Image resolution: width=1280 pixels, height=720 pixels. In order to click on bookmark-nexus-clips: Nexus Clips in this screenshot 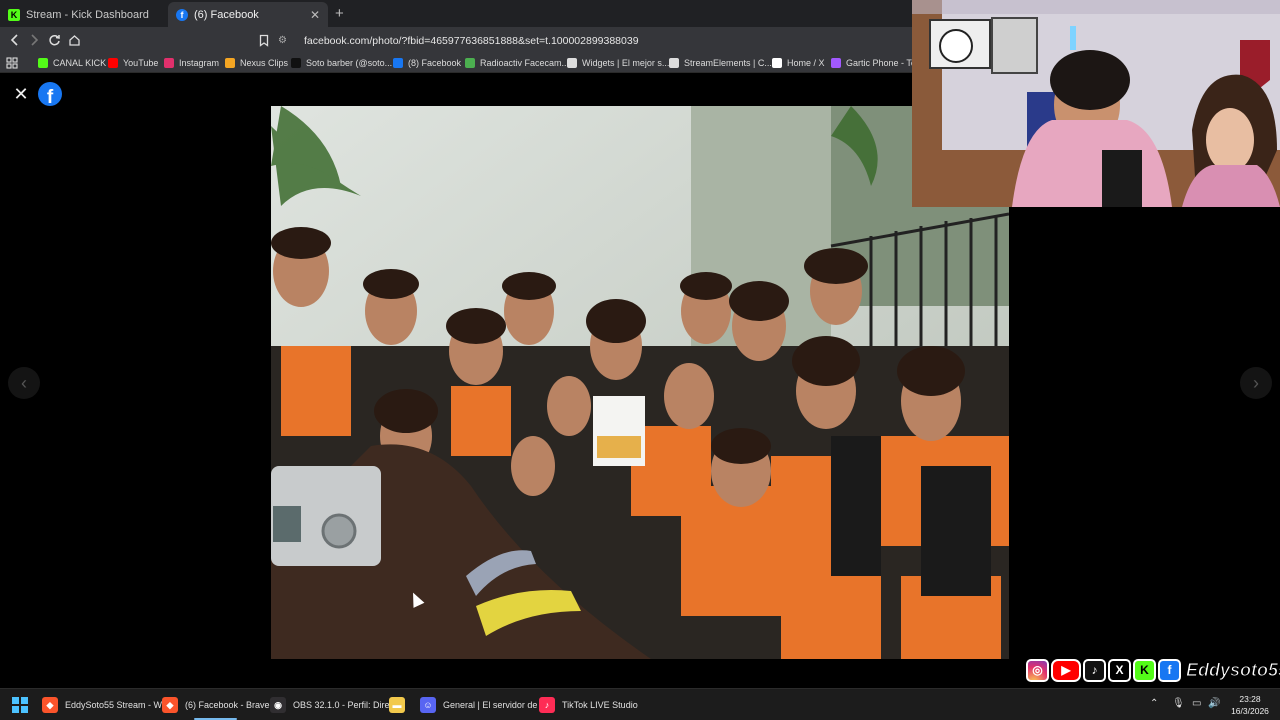, I will do `click(256, 63)`.